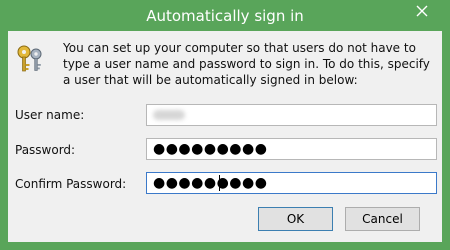 The width and height of the screenshot is (450, 250). Describe the element at coordinates (291, 149) in the screenshot. I see `password-field: ●●●●●●●●●` at that location.